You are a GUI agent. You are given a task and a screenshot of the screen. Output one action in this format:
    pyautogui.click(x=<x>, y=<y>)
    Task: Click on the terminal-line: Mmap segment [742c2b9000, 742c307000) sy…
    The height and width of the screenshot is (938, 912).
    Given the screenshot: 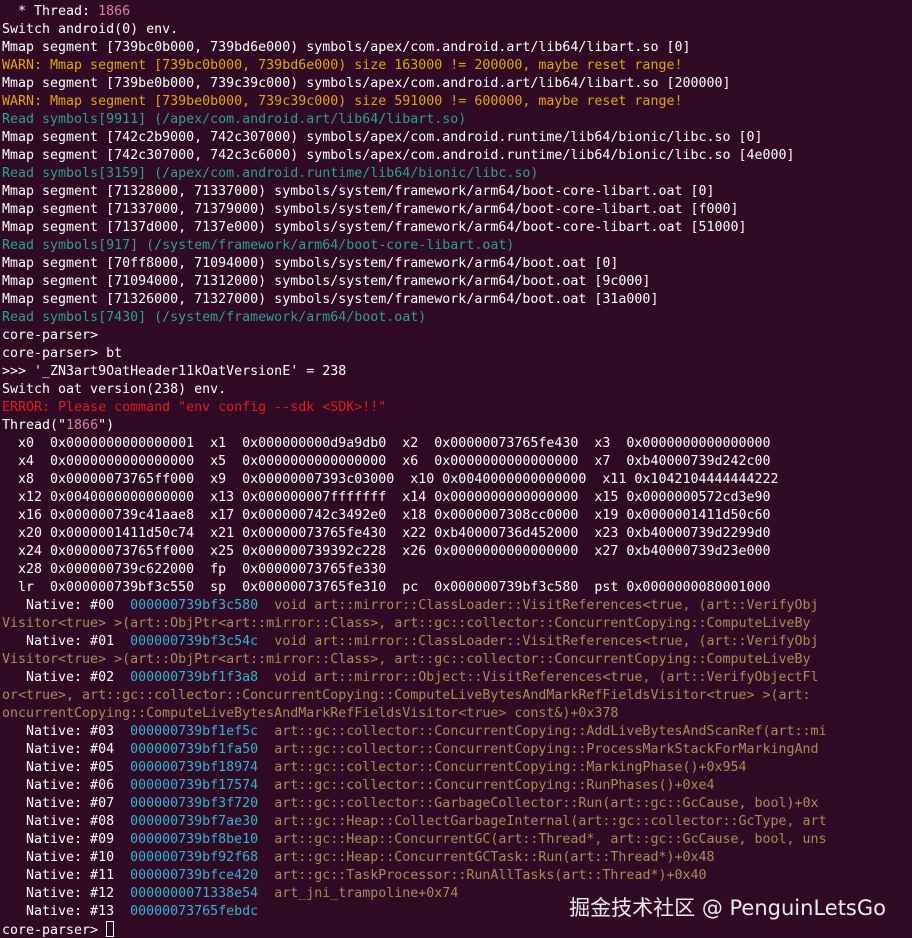 What is the action you would take?
    pyautogui.click(x=457, y=138)
    